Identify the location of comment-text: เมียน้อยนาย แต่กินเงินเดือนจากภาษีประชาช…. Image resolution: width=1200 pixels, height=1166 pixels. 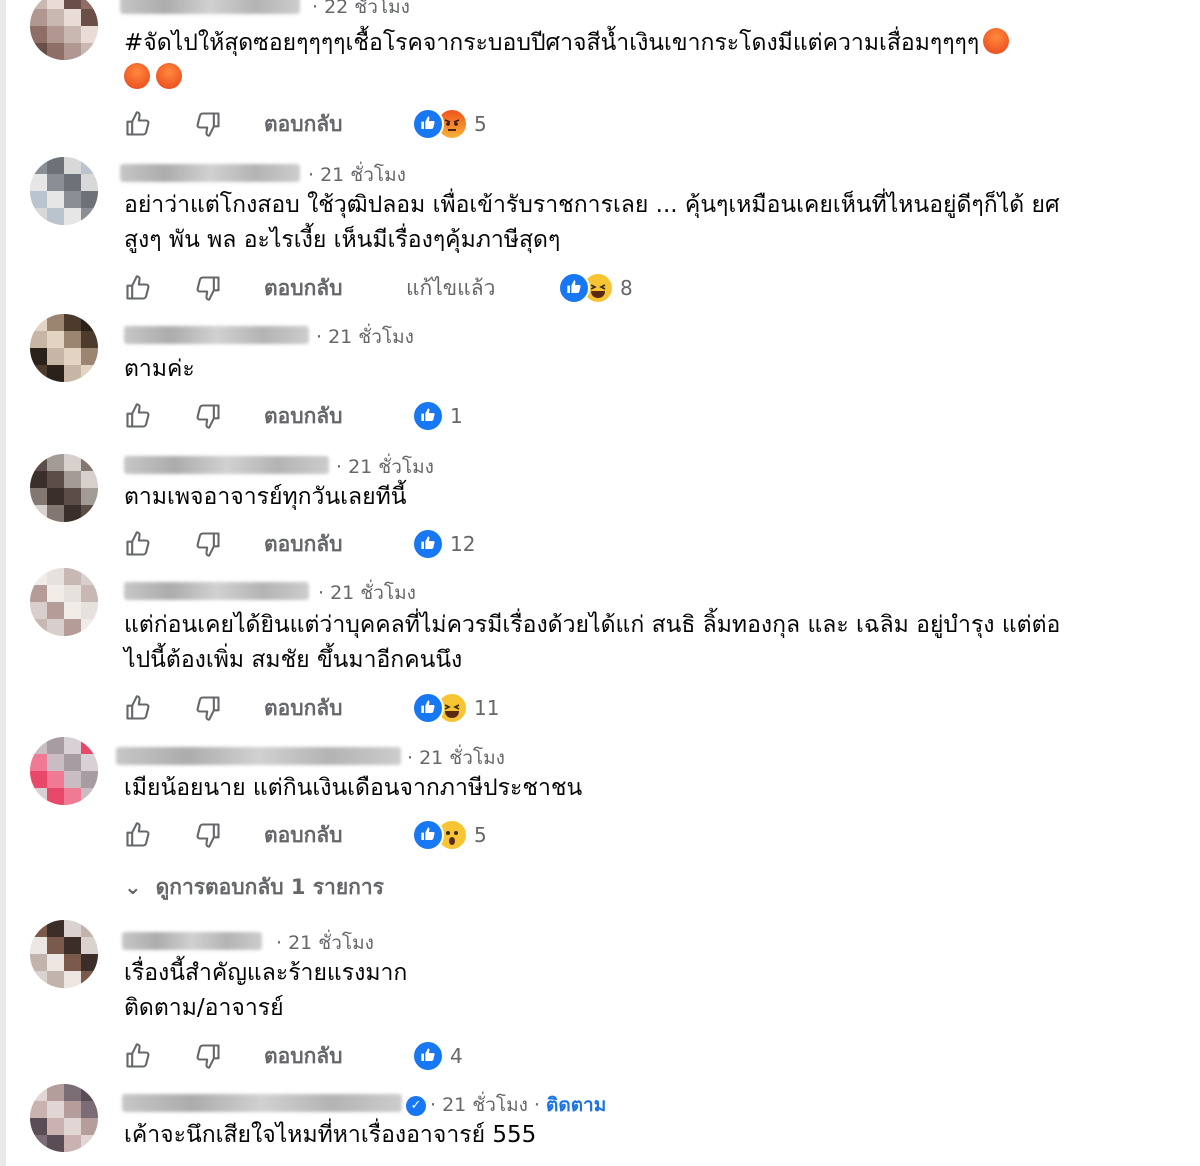
(353, 788).